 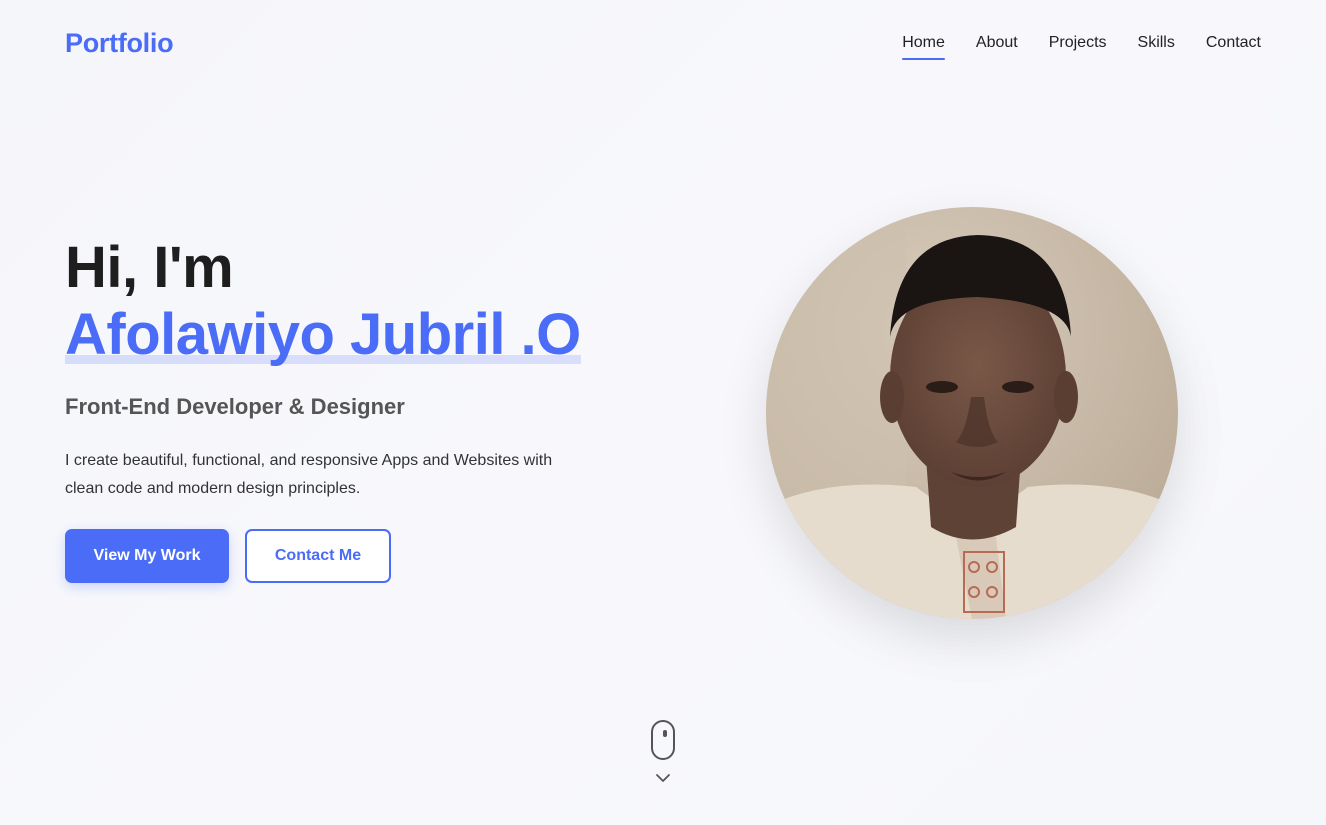 What do you see at coordinates (318, 556) in the screenshot?
I see `contact-me-button: Contact Me` at bounding box center [318, 556].